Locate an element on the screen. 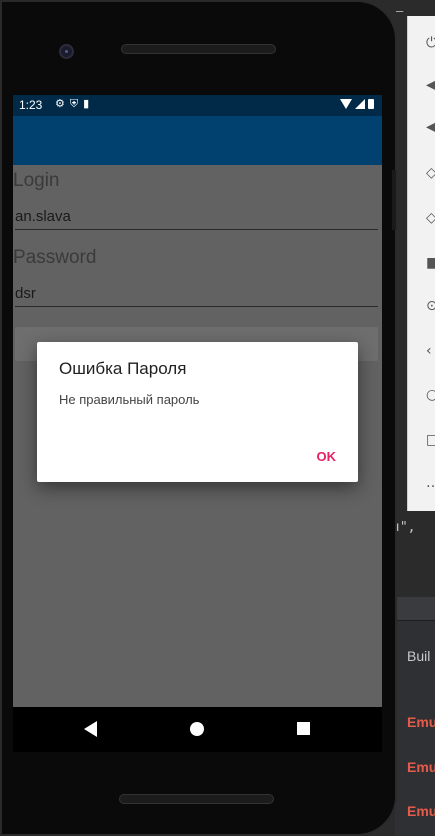 The height and width of the screenshot is (836, 435). front-camera is located at coordinates (66, 51).